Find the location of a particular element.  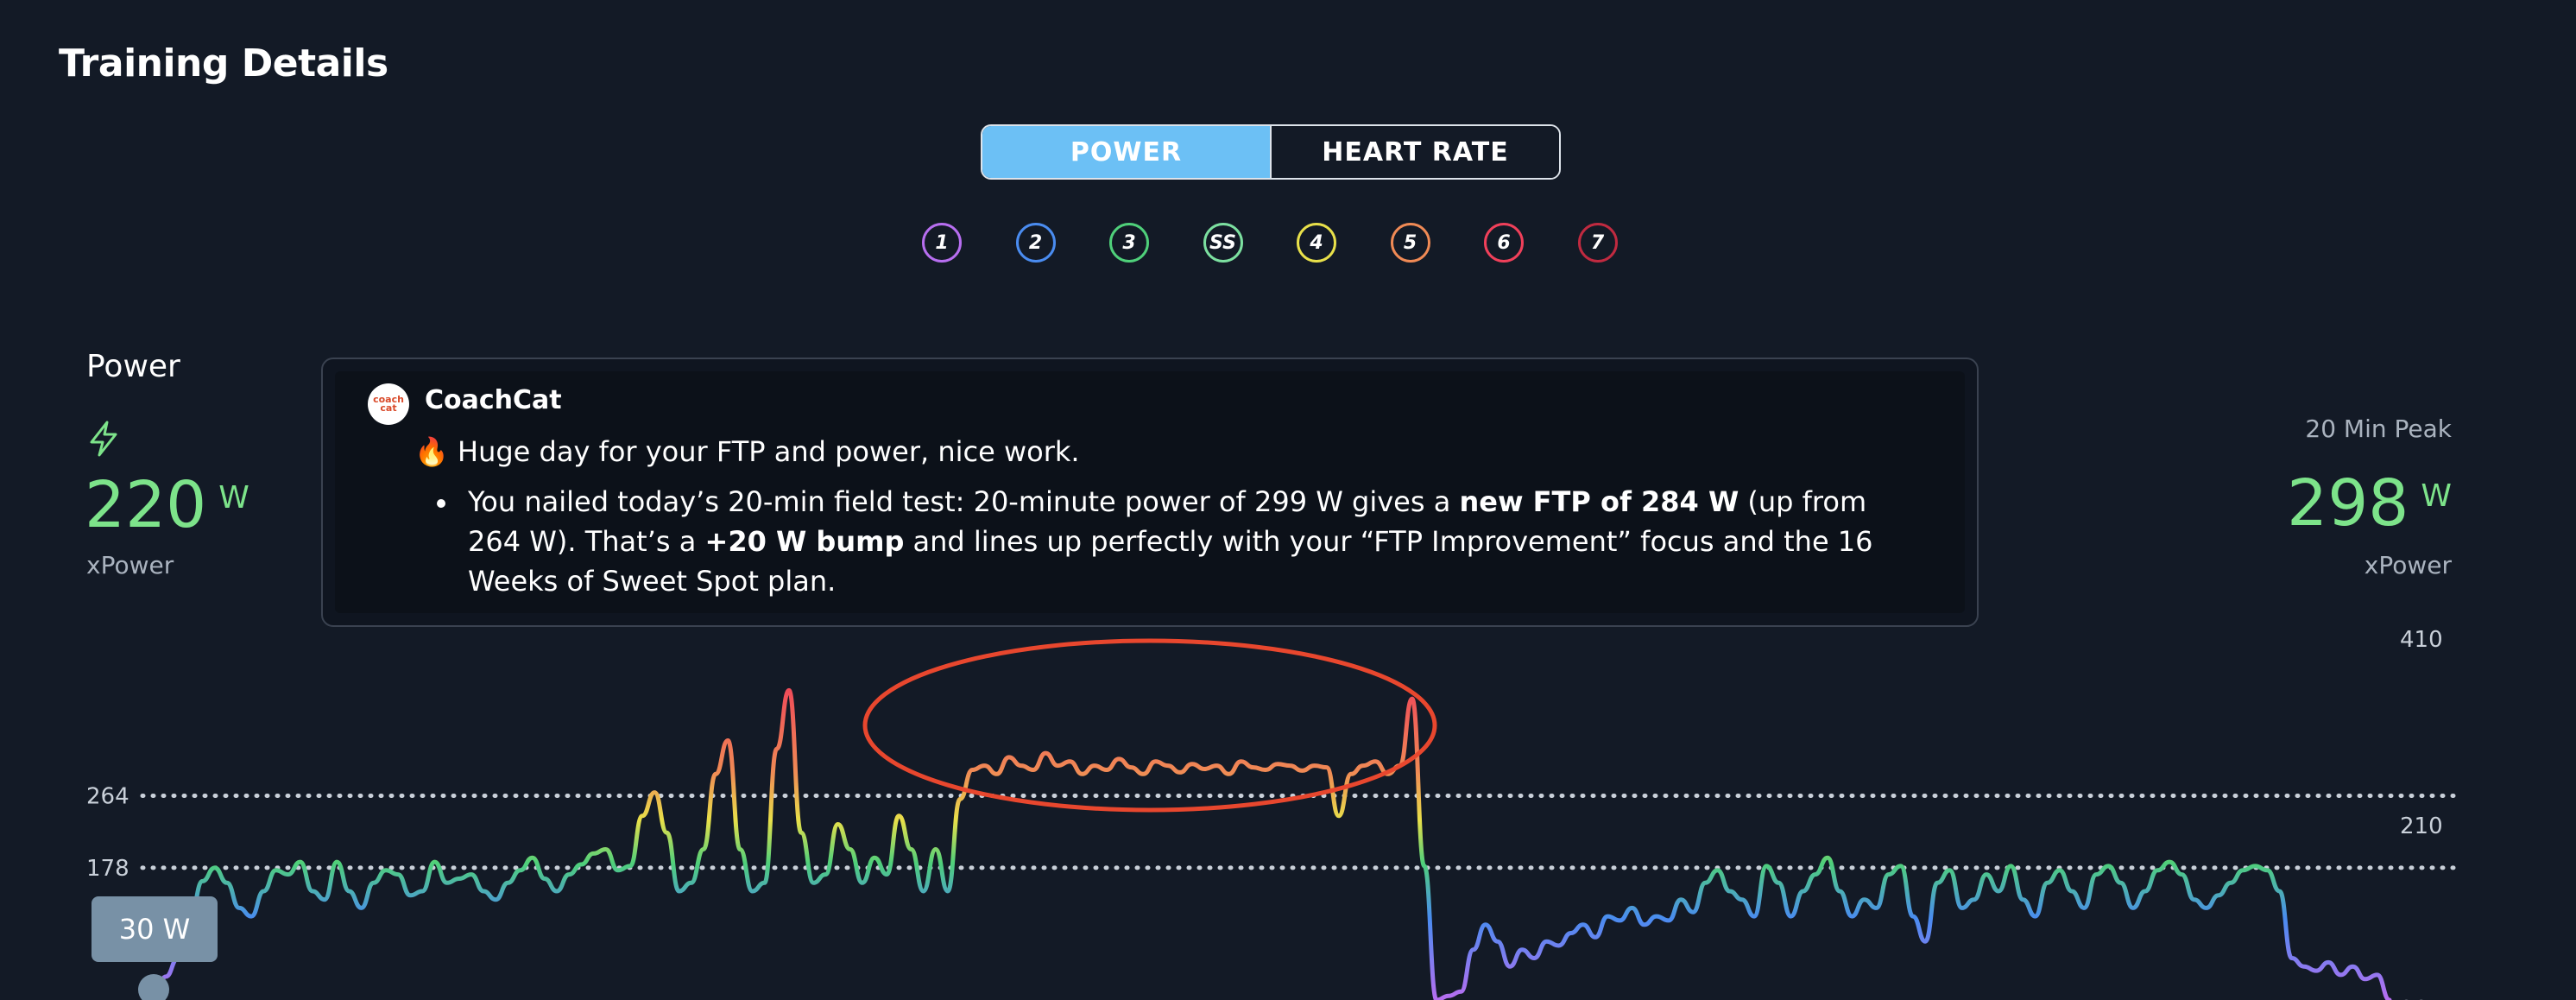

right-tick-210: 210 is located at coordinates (2421, 826).